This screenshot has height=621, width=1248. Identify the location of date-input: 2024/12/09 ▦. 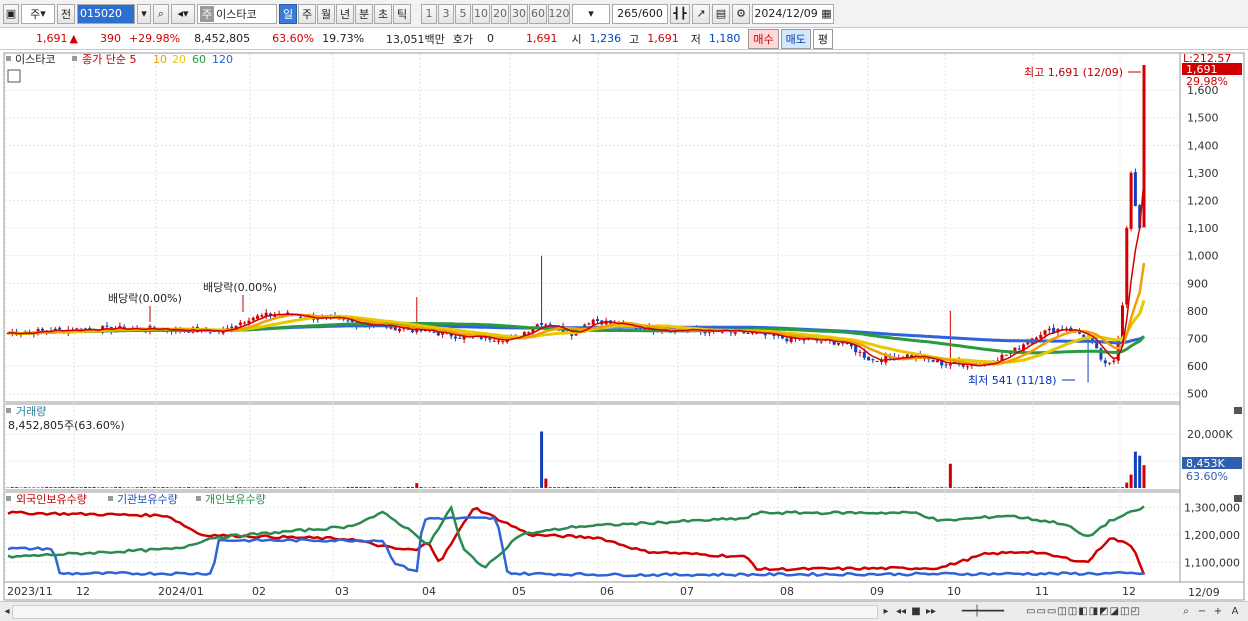
(793, 13).